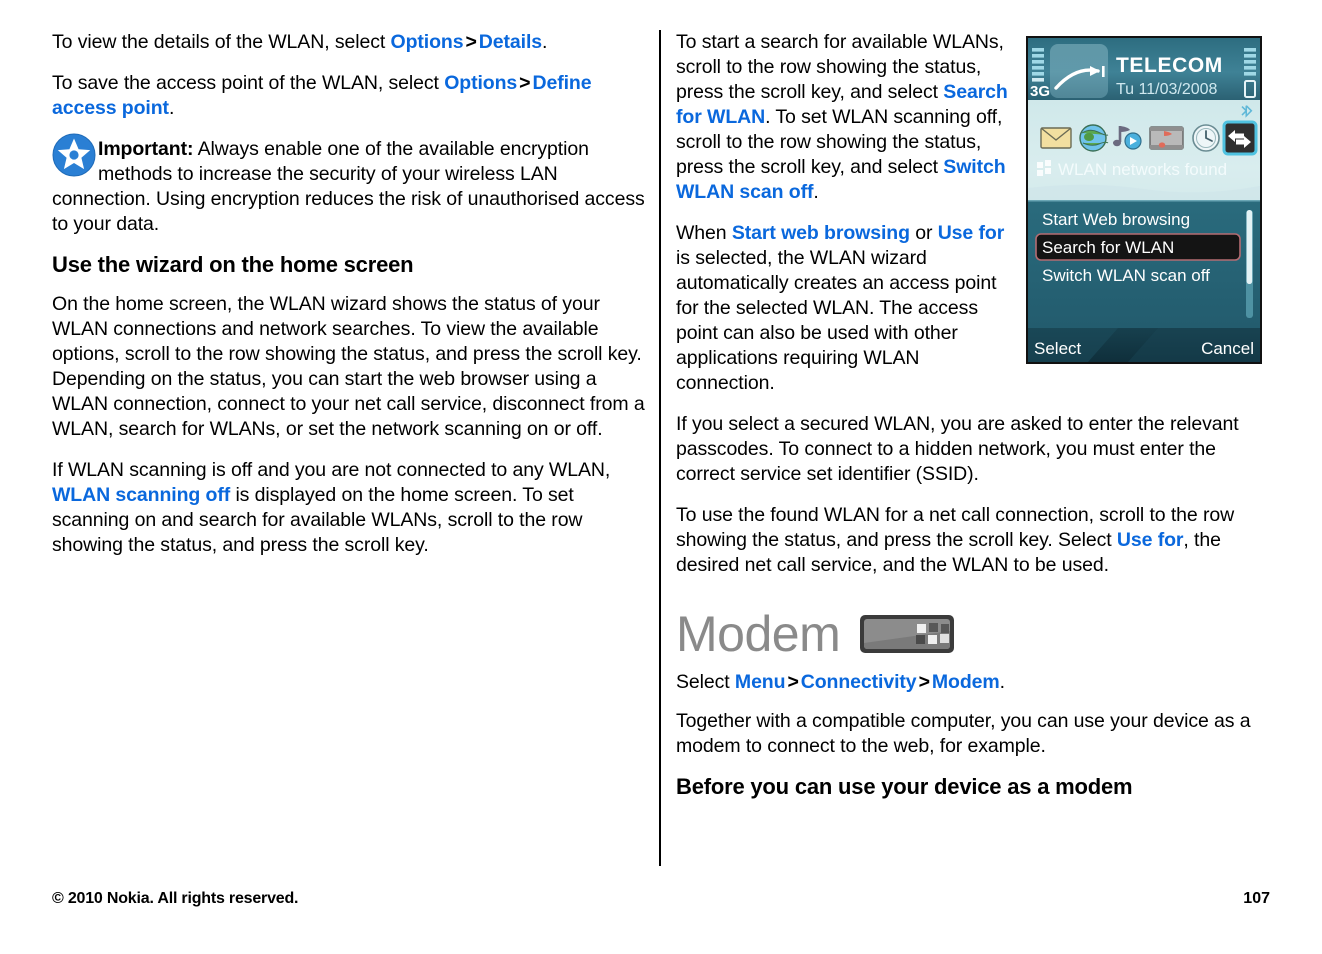 This screenshot has height=954, width=1322. Describe the element at coordinates (221, 42) in the screenshot. I see `text-run: To view the details of the WLAN, select` at that location.